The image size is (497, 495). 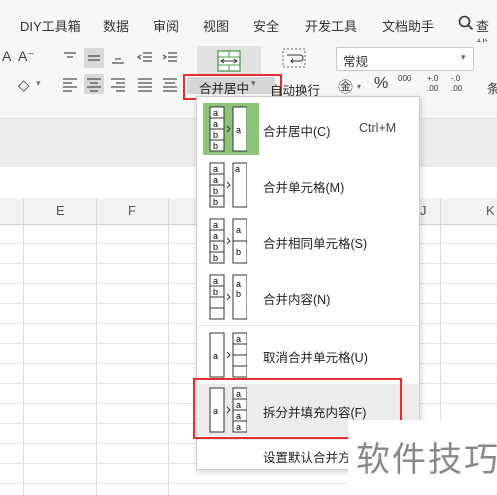 I want to click on tab-diy-toolbox: DIY工具箱, so click(x=50, y=25).